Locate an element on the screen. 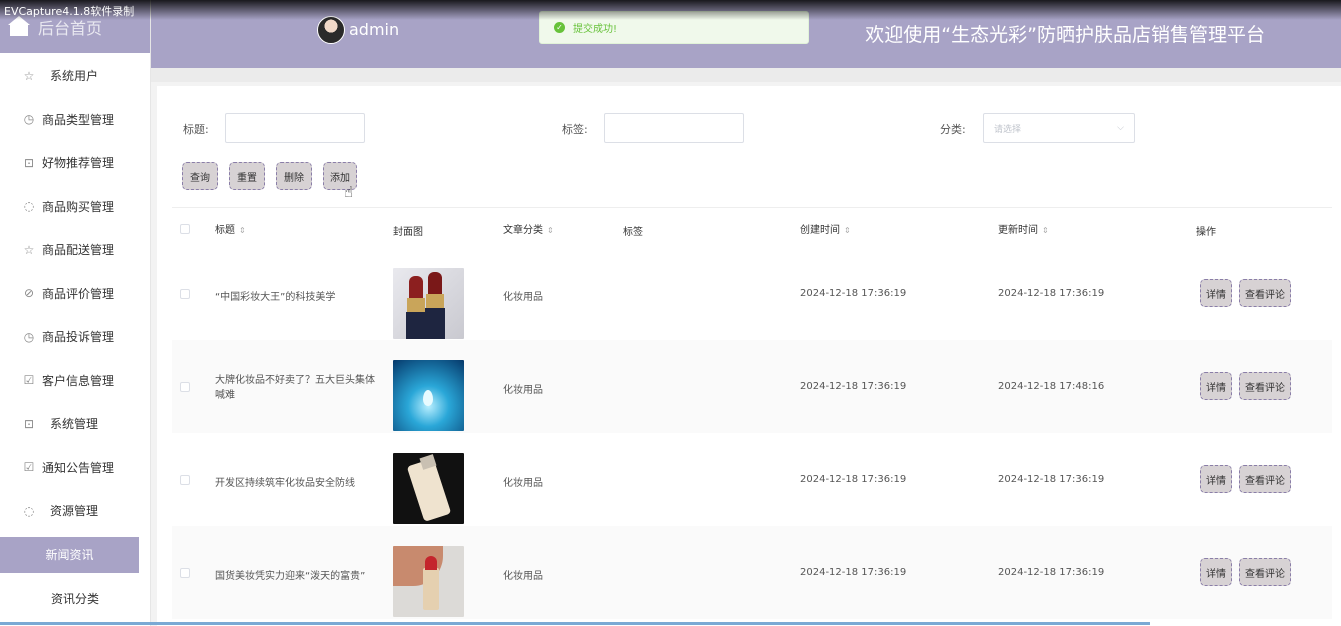  sidebar-item-system-users: ☆ 系统用户 is located at coordinates (75, 76).